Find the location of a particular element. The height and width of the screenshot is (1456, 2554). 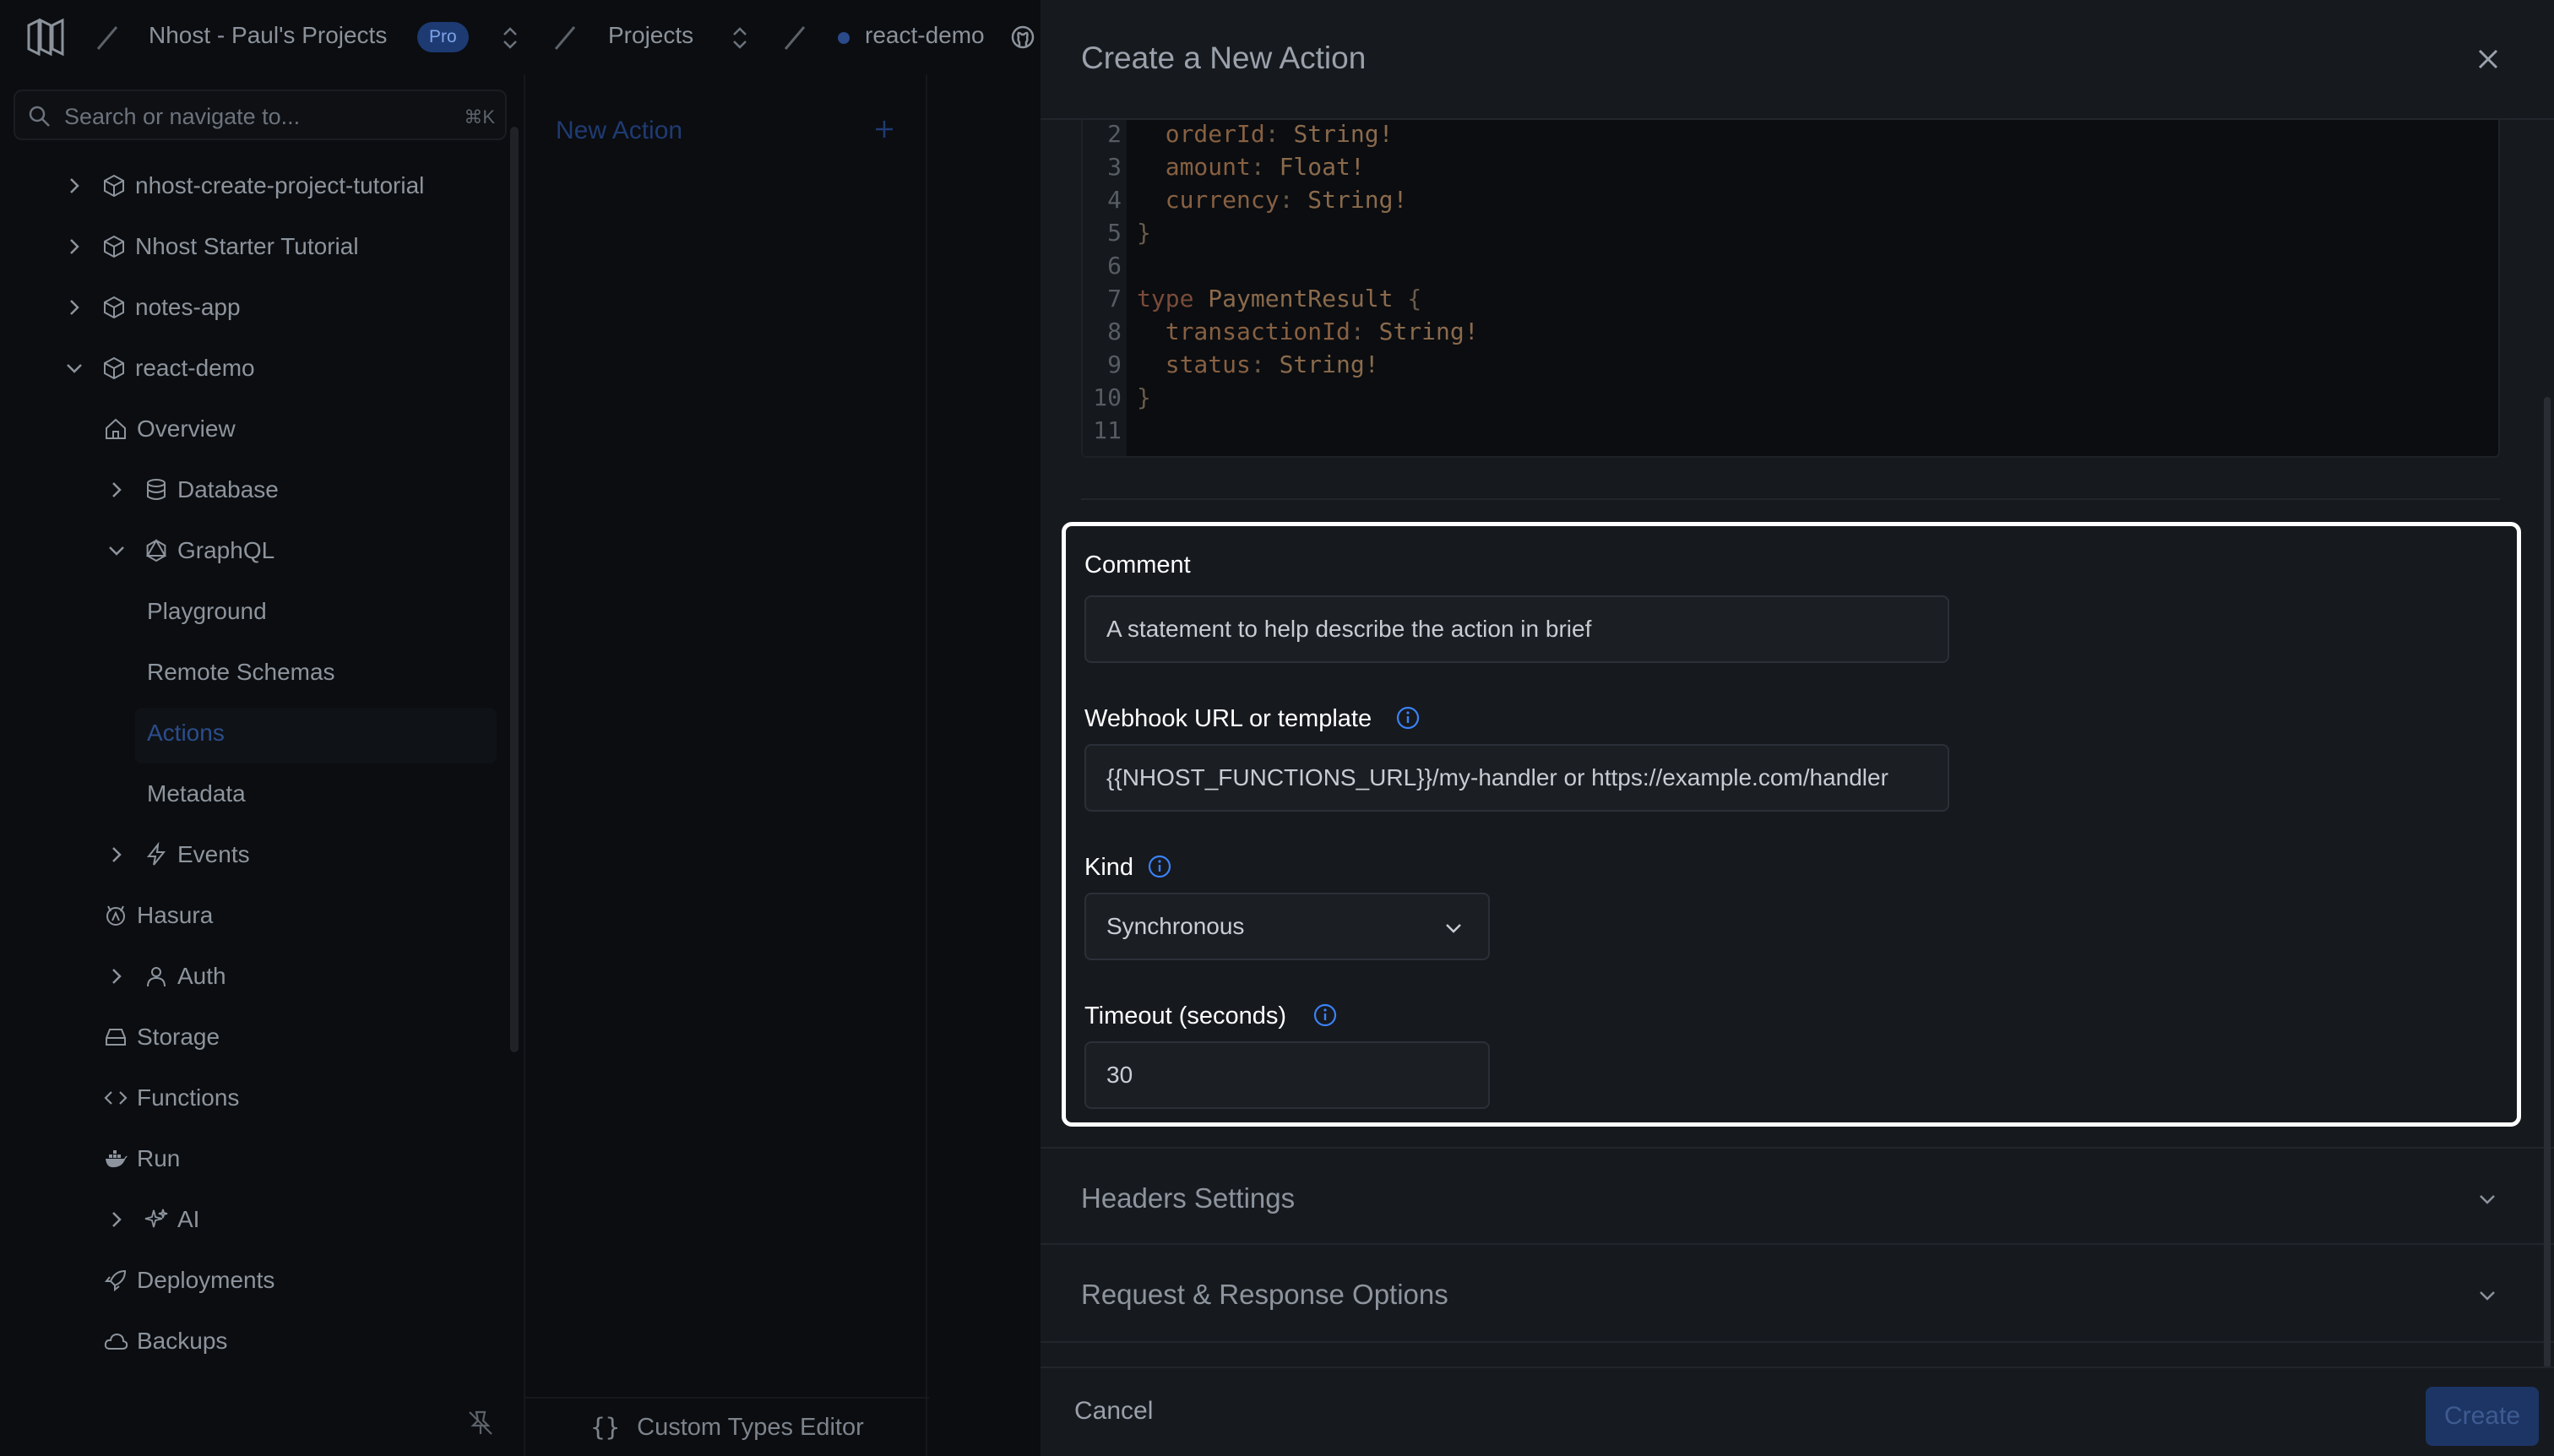

sidebar-item-storage: Storage is located at coordinates (161, 1037).